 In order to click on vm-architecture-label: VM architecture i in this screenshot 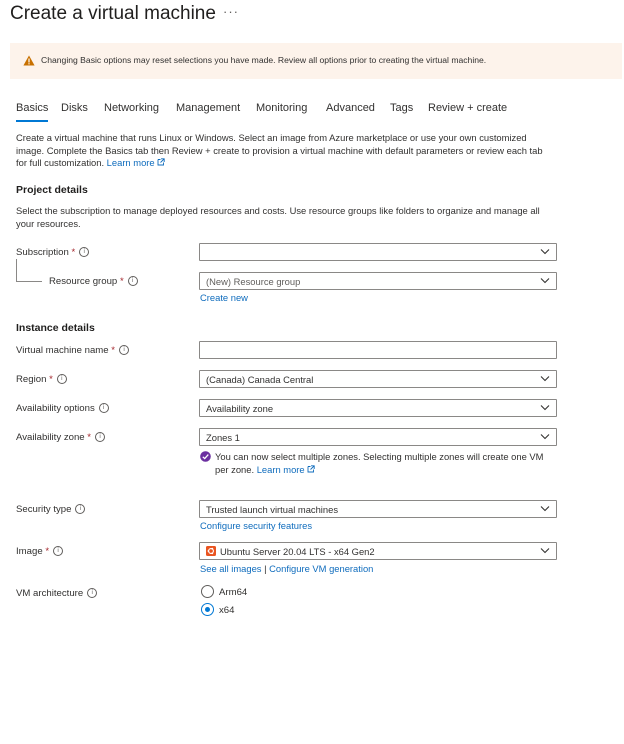, I will do `click(57, 593)`.